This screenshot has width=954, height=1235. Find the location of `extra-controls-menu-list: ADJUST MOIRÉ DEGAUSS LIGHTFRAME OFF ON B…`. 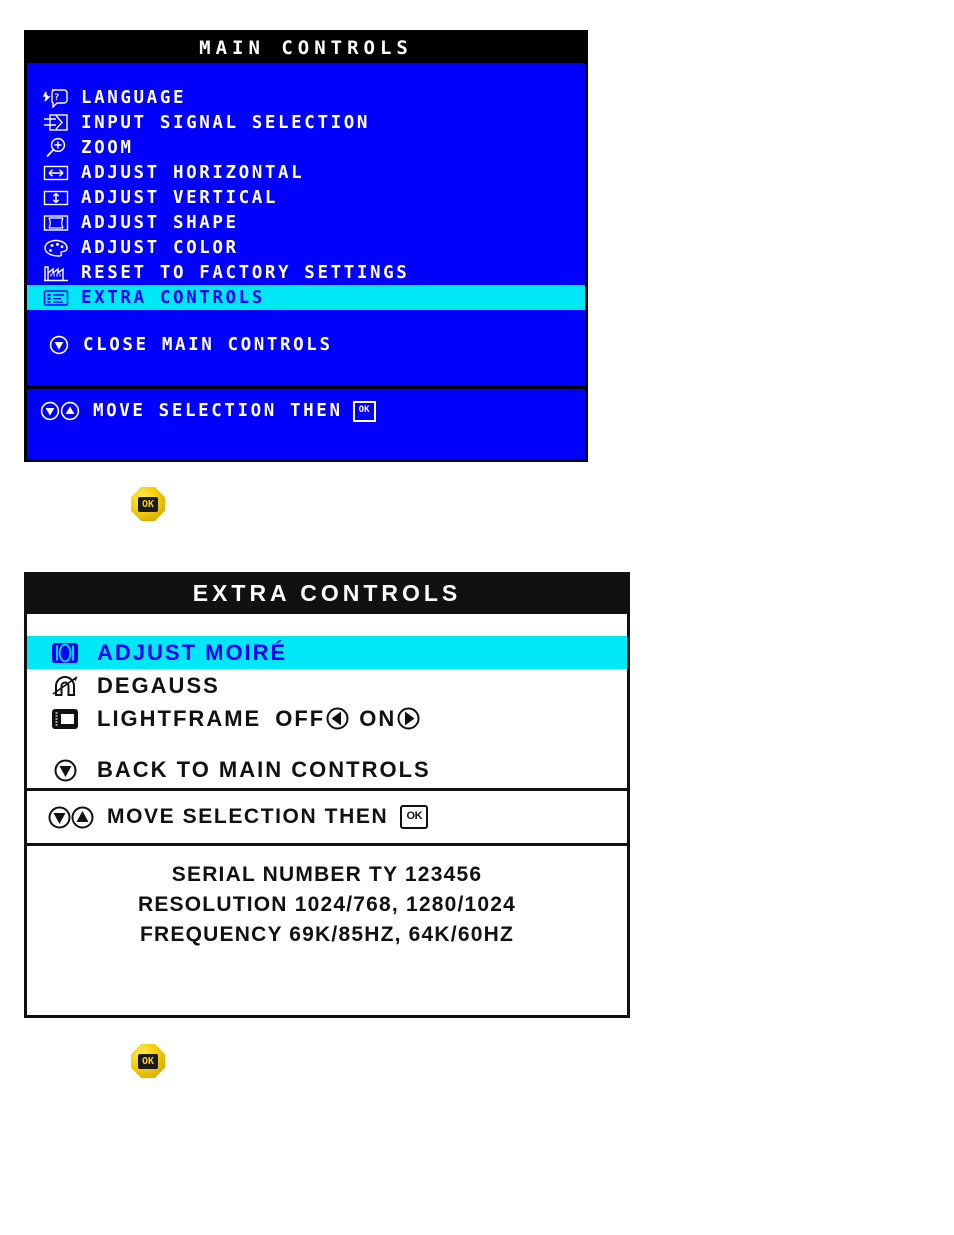

extra-controls-menu-list: ADJUST MOIRÉ DEGAUSS LIGHTFRAME OFF ON B… is located at coordinates (327, 700).